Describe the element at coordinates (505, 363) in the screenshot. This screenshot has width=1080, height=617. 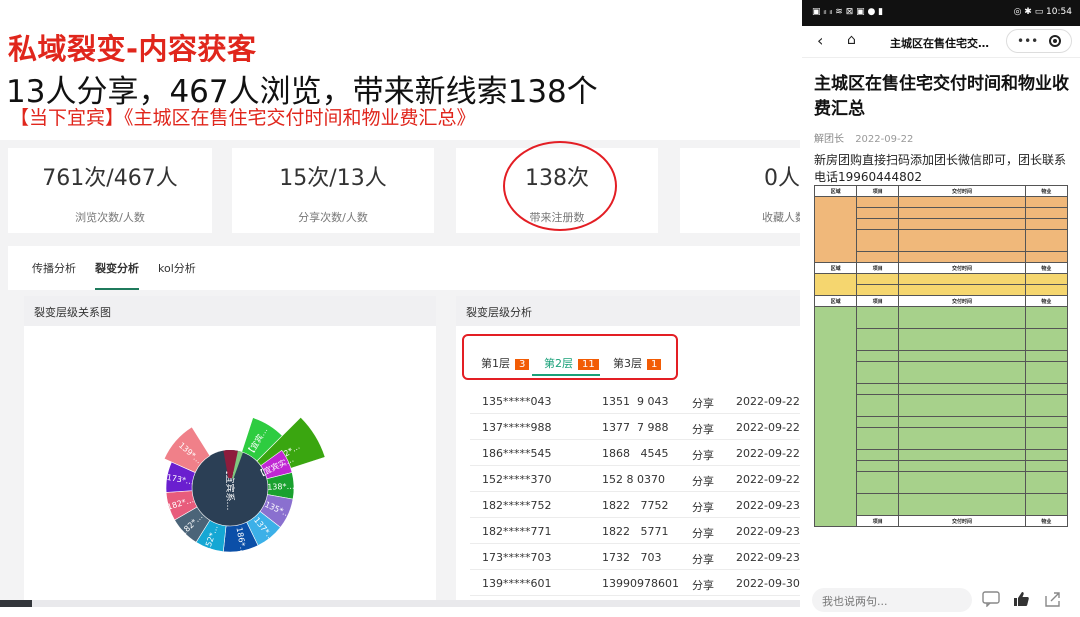
I see `layer-tab-1: 第1层 3` at that location.